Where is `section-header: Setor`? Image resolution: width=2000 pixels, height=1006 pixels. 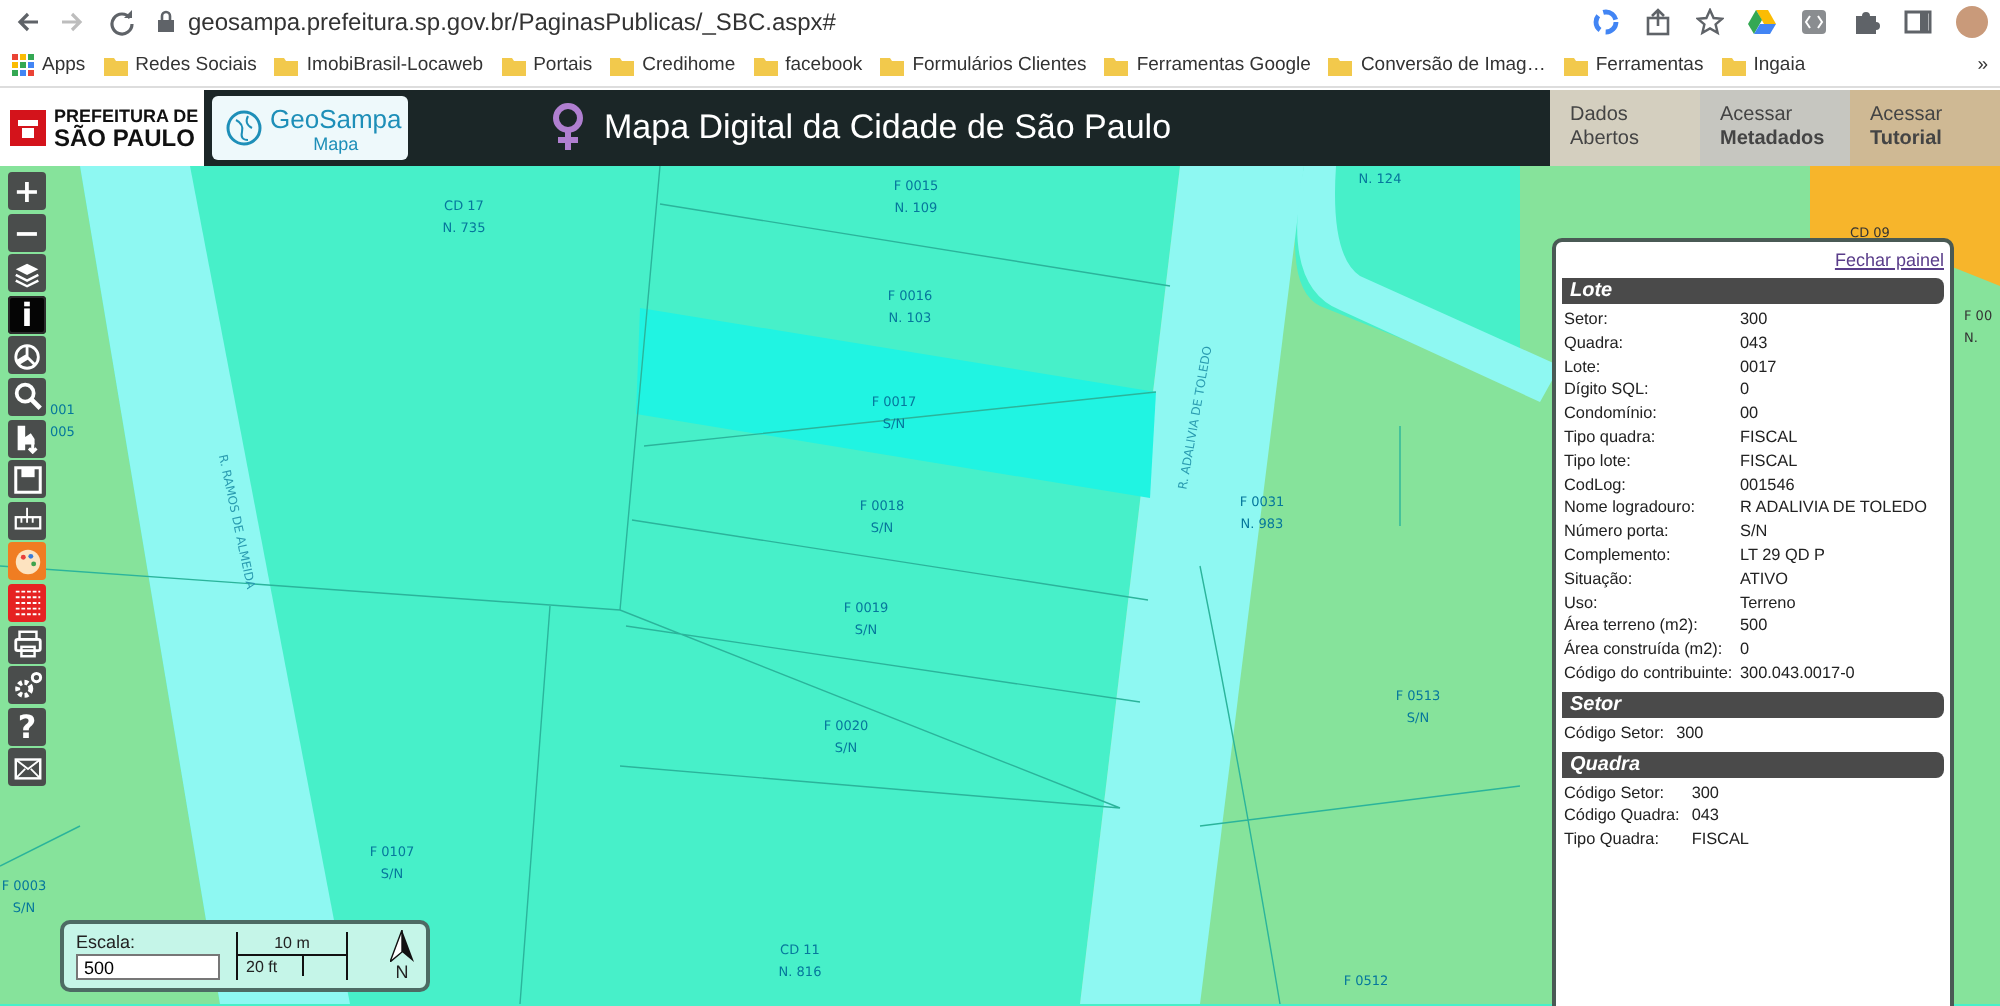 section-header: Setor is located at coordinates (1753, 704).